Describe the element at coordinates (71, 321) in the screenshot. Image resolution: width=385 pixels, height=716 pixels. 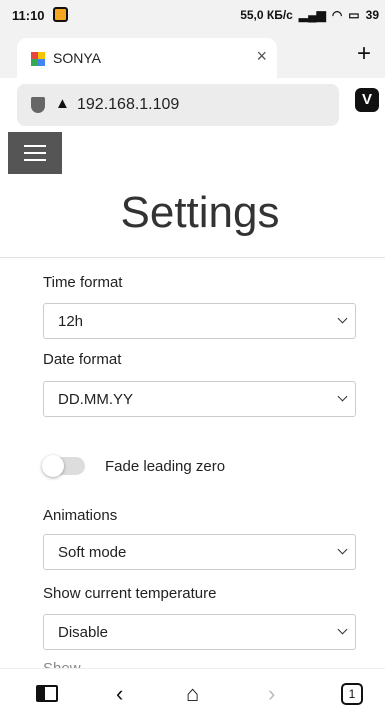
I see `time-format-value: 12h` at that location.